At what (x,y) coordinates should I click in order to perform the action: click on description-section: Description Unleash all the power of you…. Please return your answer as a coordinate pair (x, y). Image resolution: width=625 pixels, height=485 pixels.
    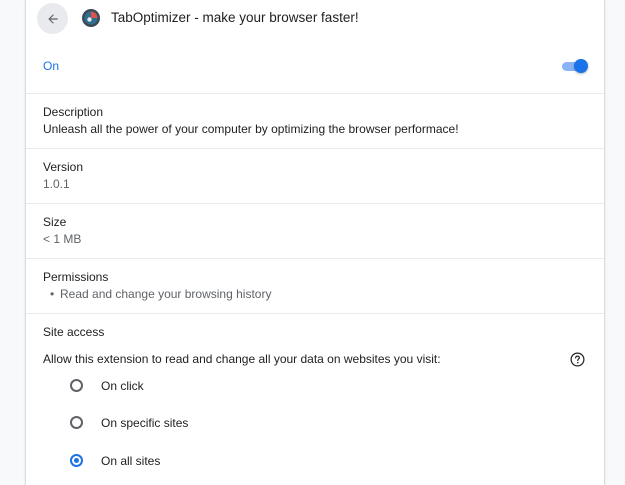
    Looking at the image, I should click on (315, 120).